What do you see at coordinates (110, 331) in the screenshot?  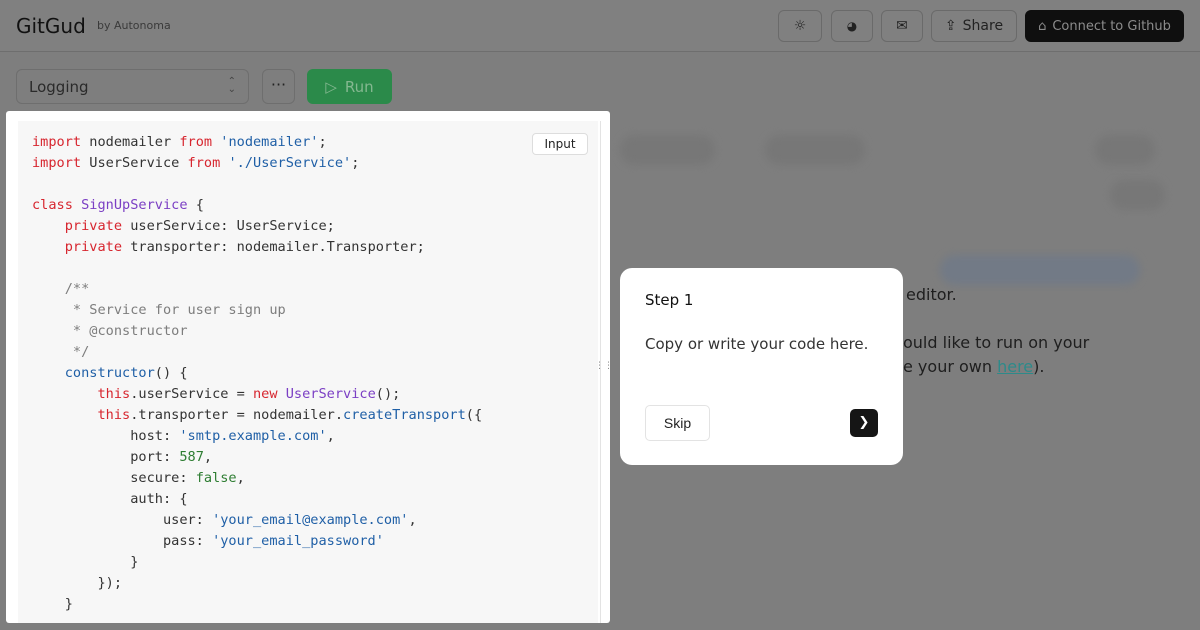 I see `code-line: * @constructor` at bounding box center [110, 331].